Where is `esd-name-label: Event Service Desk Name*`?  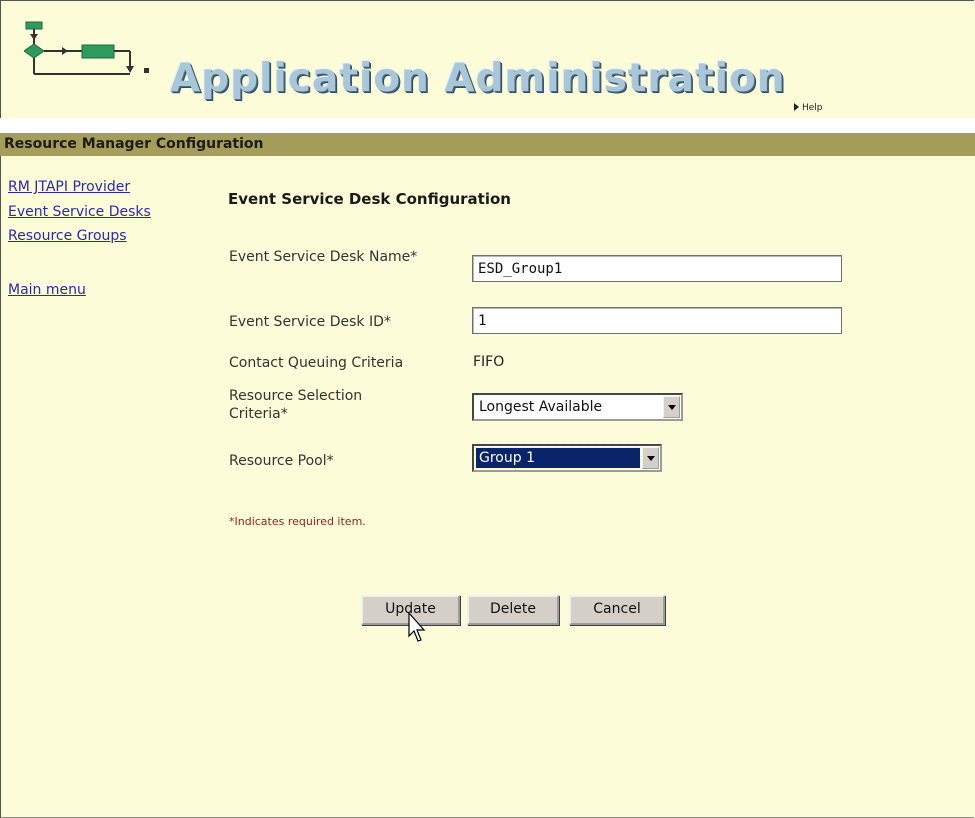
esd-name-label: Event Service Desk Name* is located at coordinates (323, 257).